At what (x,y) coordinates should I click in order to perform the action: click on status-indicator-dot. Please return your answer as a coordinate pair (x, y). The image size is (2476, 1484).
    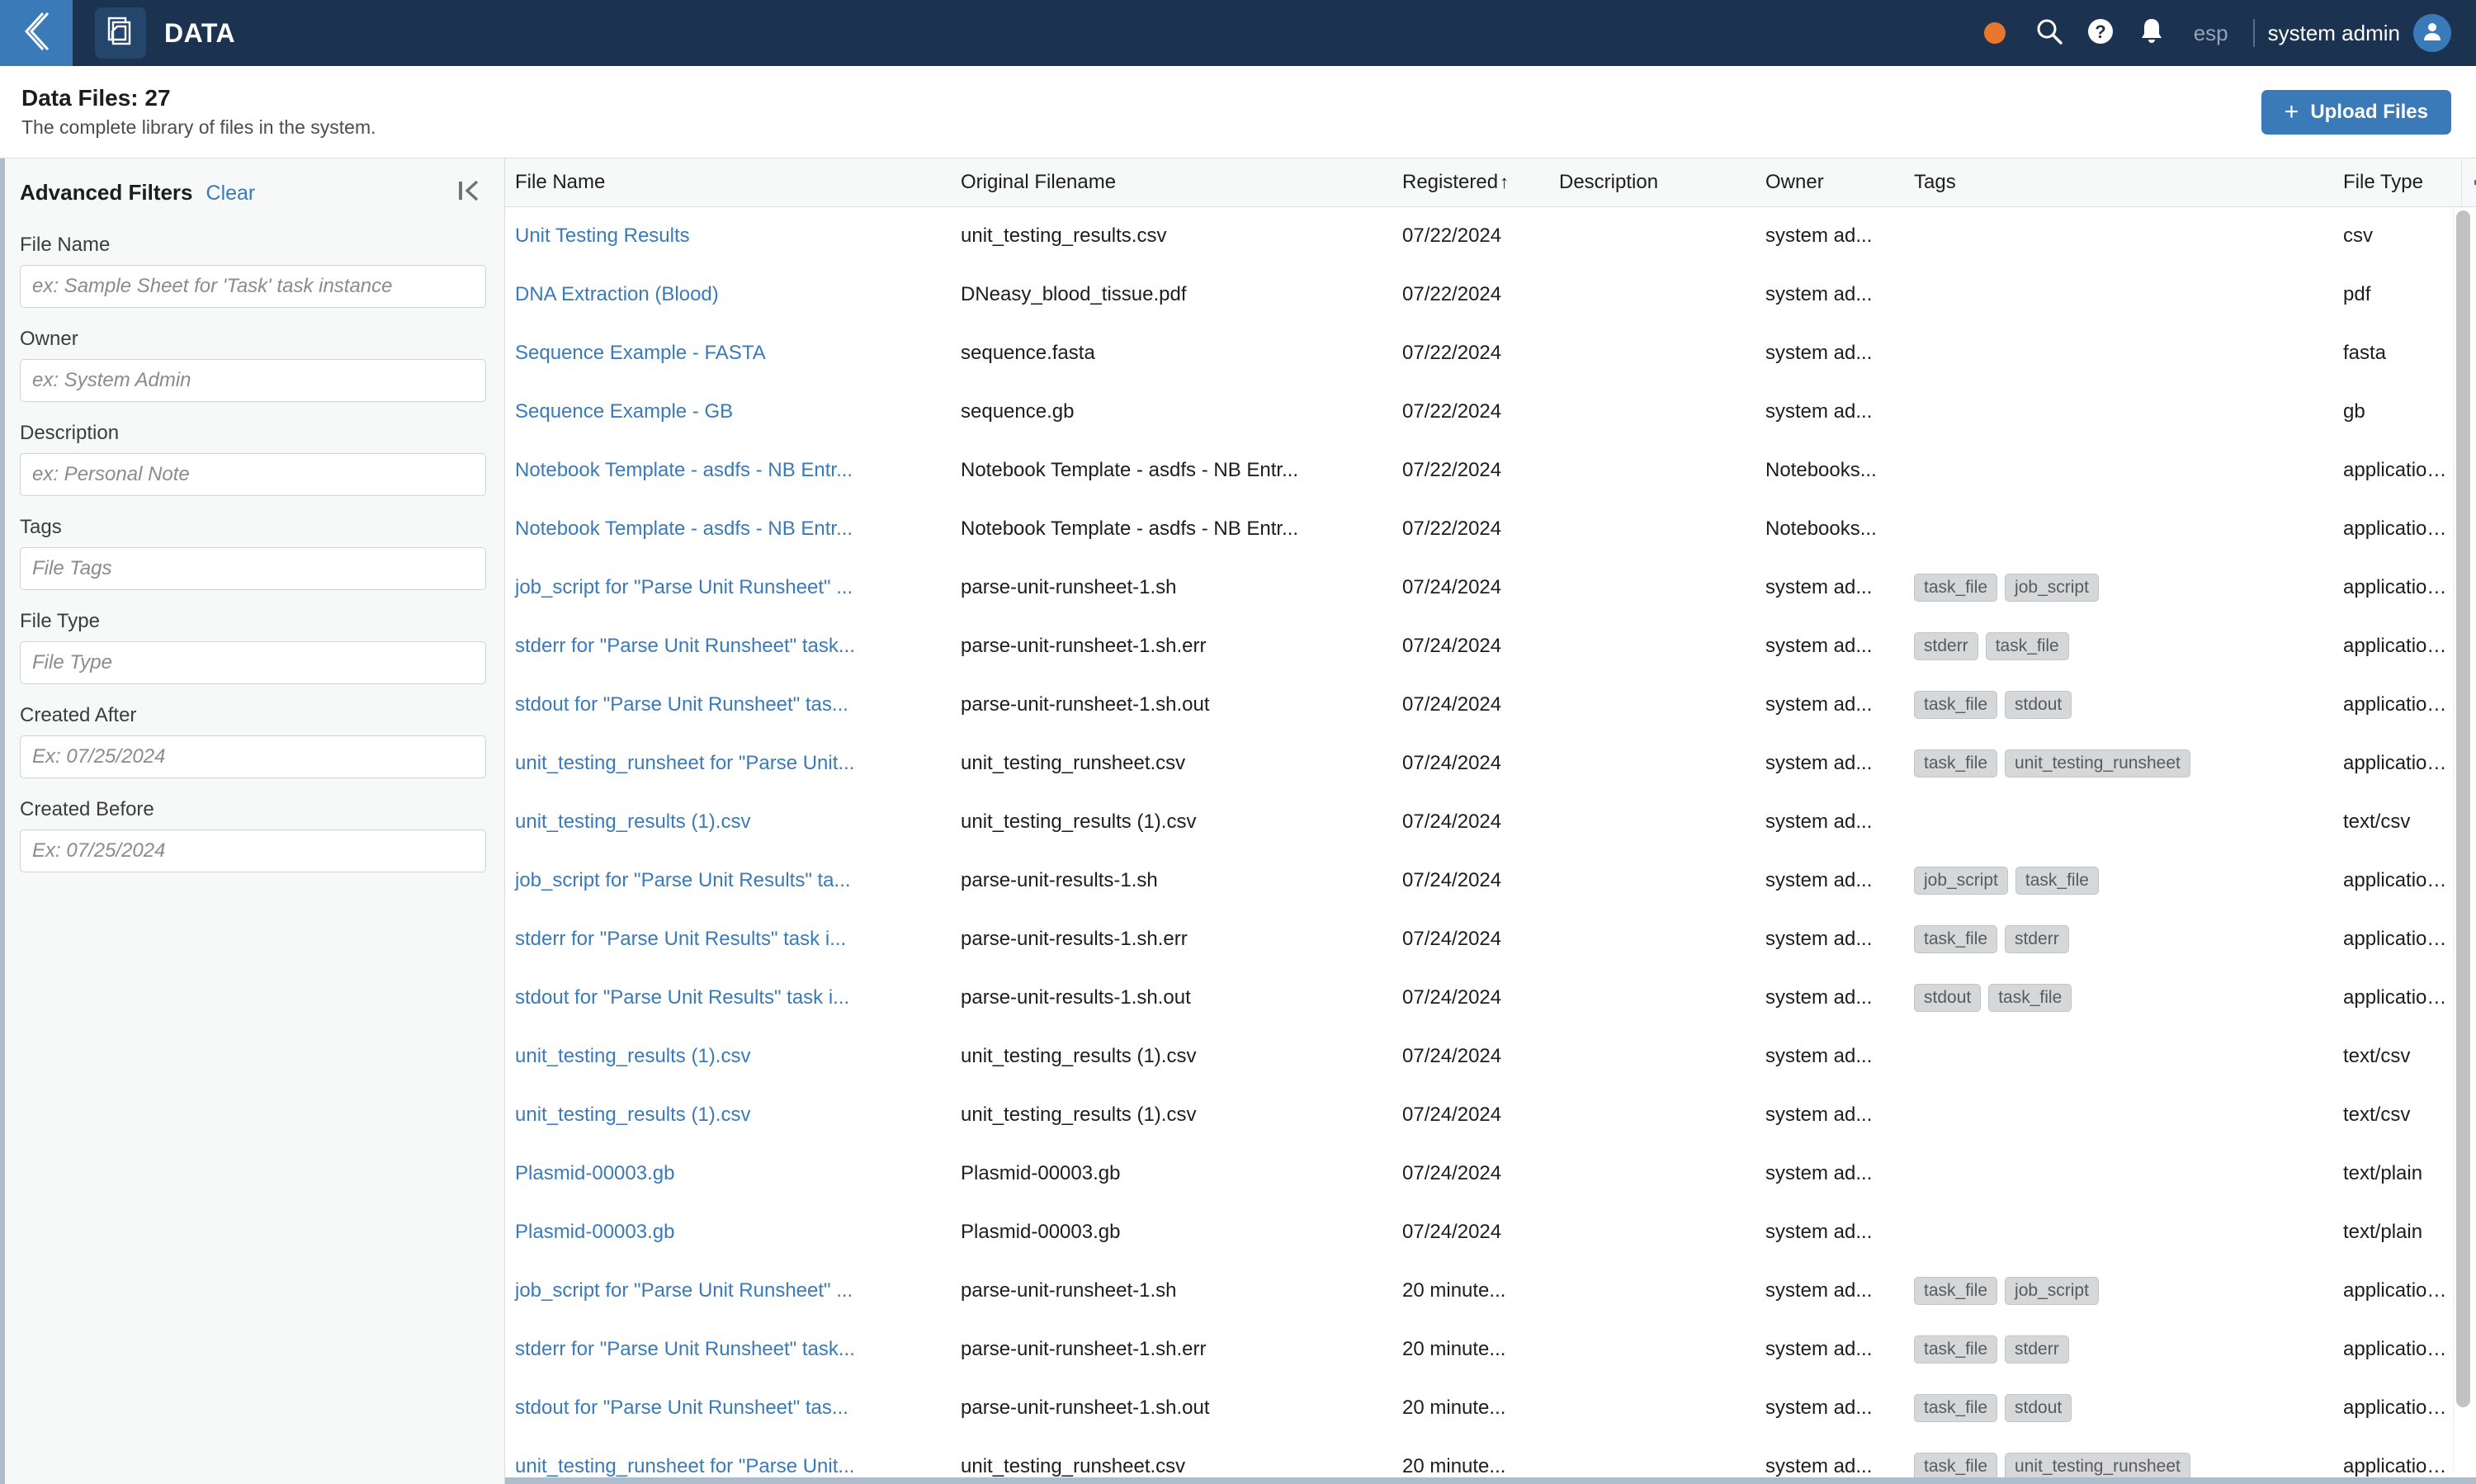
    Looking at the image, I should click on (1995, 33).